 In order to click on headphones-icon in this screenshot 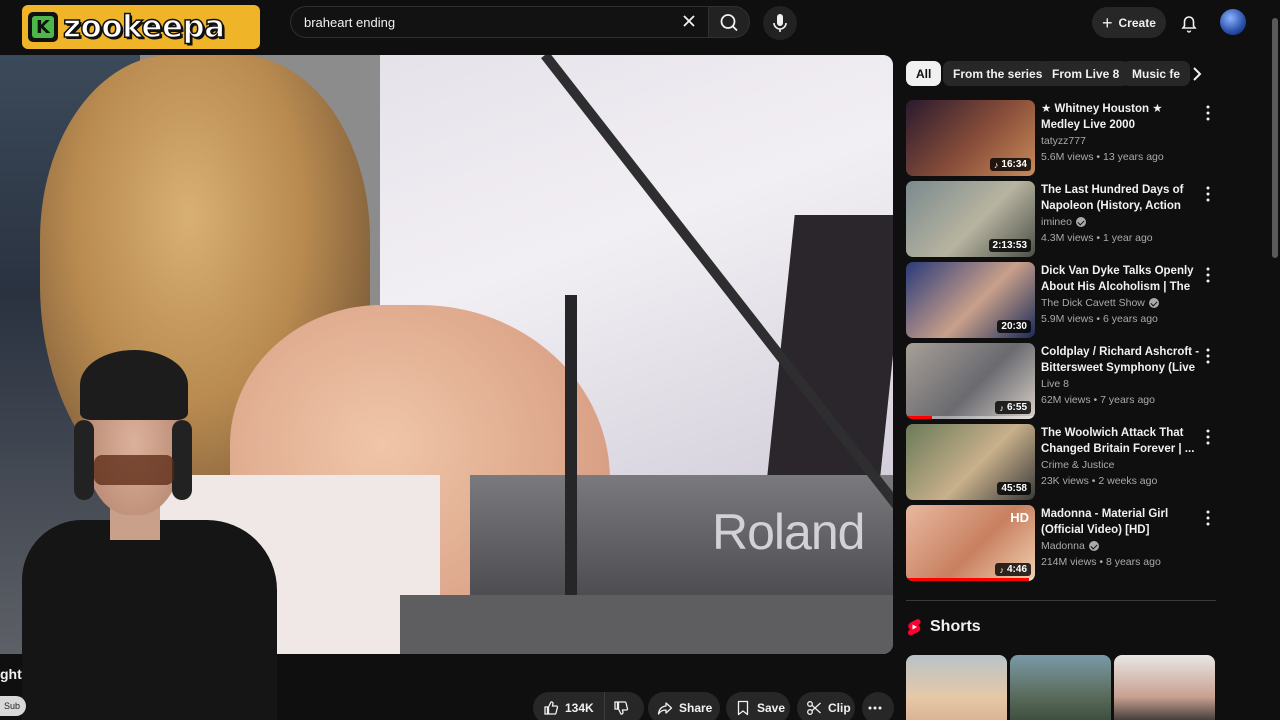, I will do `click(84, 460)`.